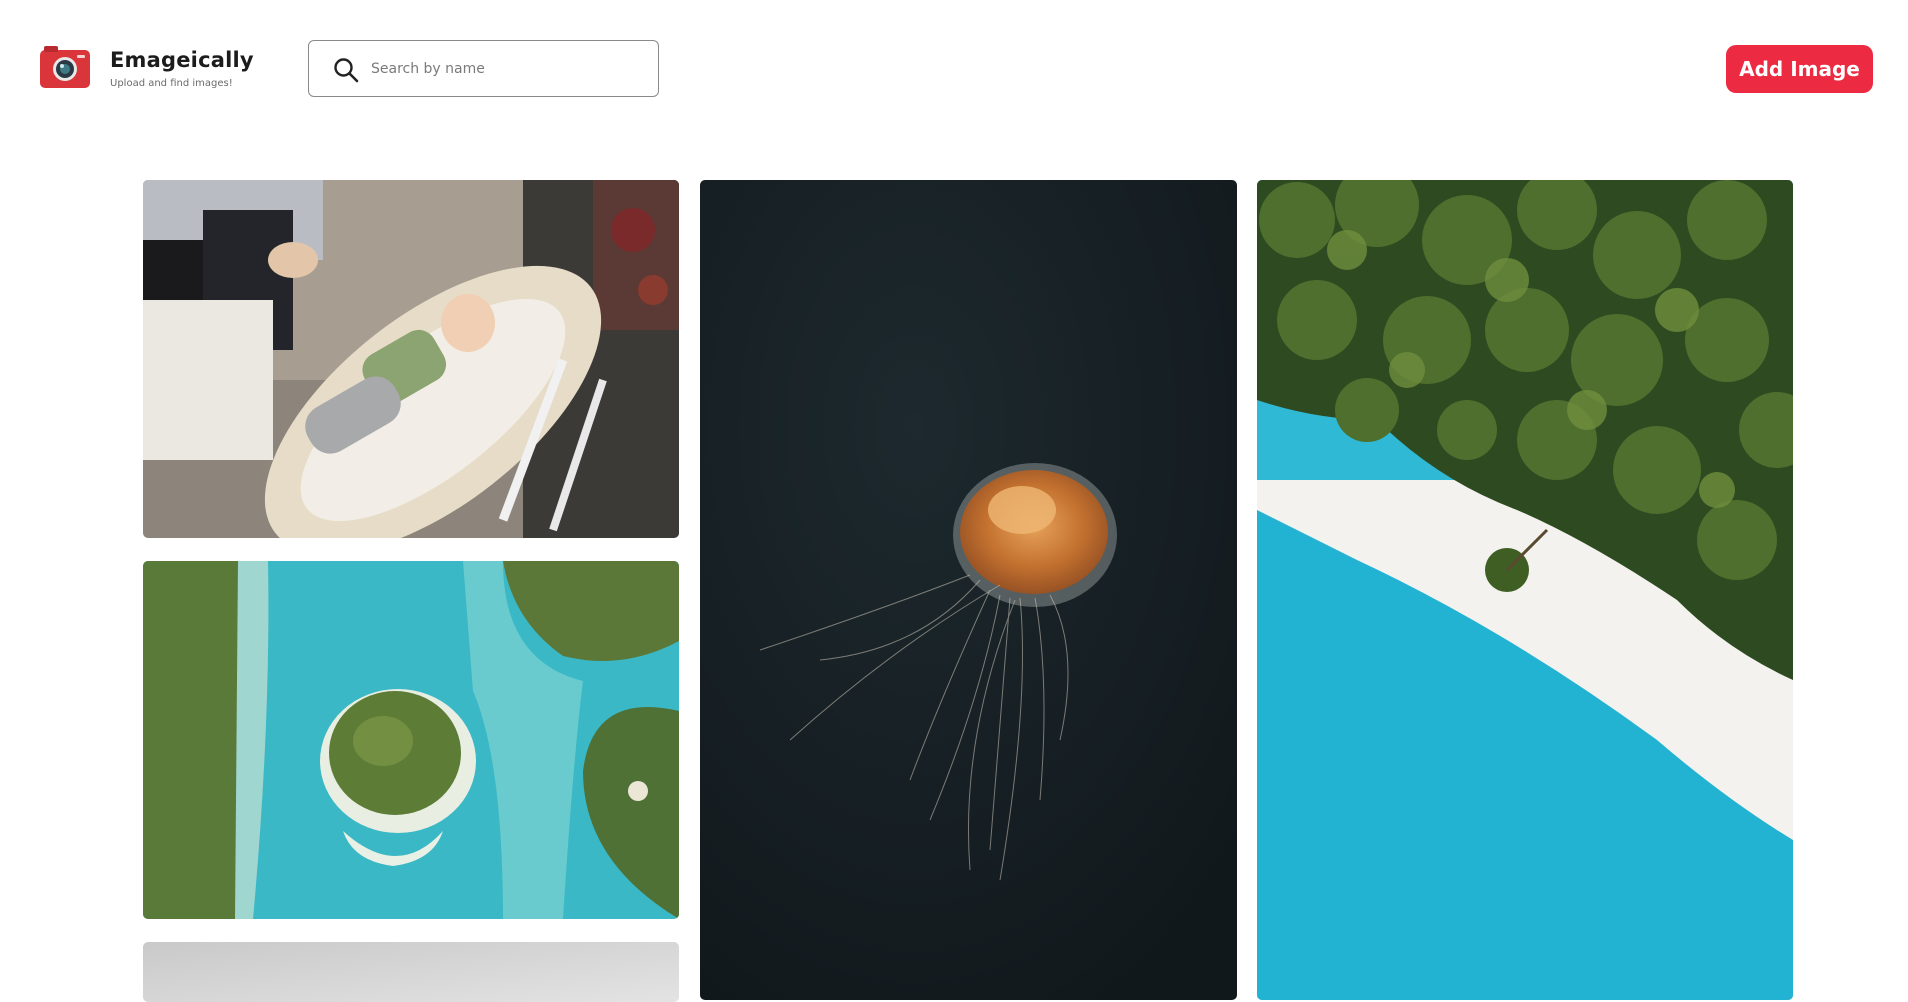  I want to click on photo-baby, so click(411, 359).